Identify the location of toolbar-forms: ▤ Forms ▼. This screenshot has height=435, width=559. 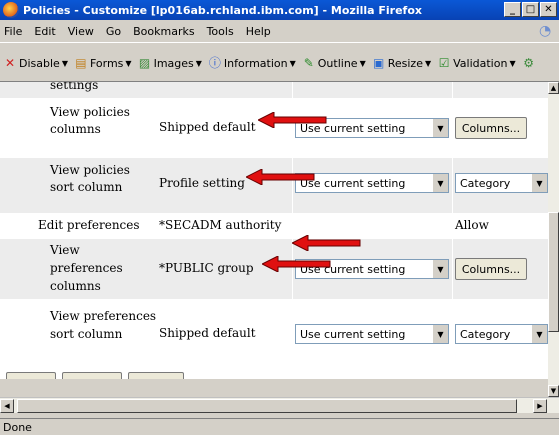
(102, 63).